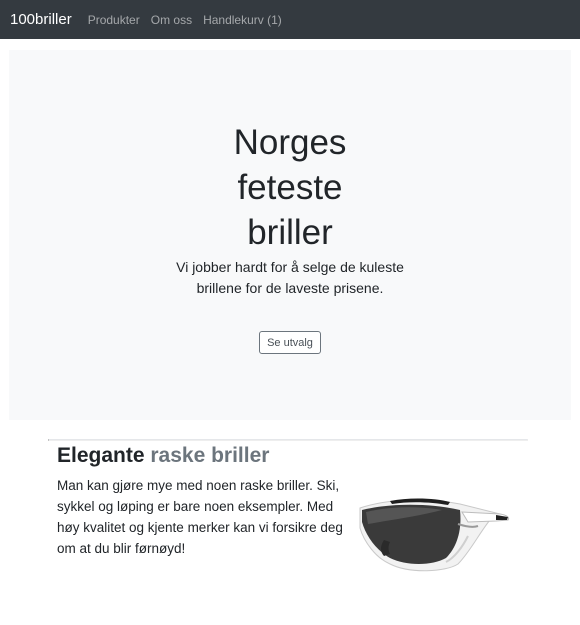 Image resolution: width=580 pixels, height=625 pixels. Describe the element at coordinates (434, 535) in the screenshot. I see `sport-sunglasses-image` at that location.